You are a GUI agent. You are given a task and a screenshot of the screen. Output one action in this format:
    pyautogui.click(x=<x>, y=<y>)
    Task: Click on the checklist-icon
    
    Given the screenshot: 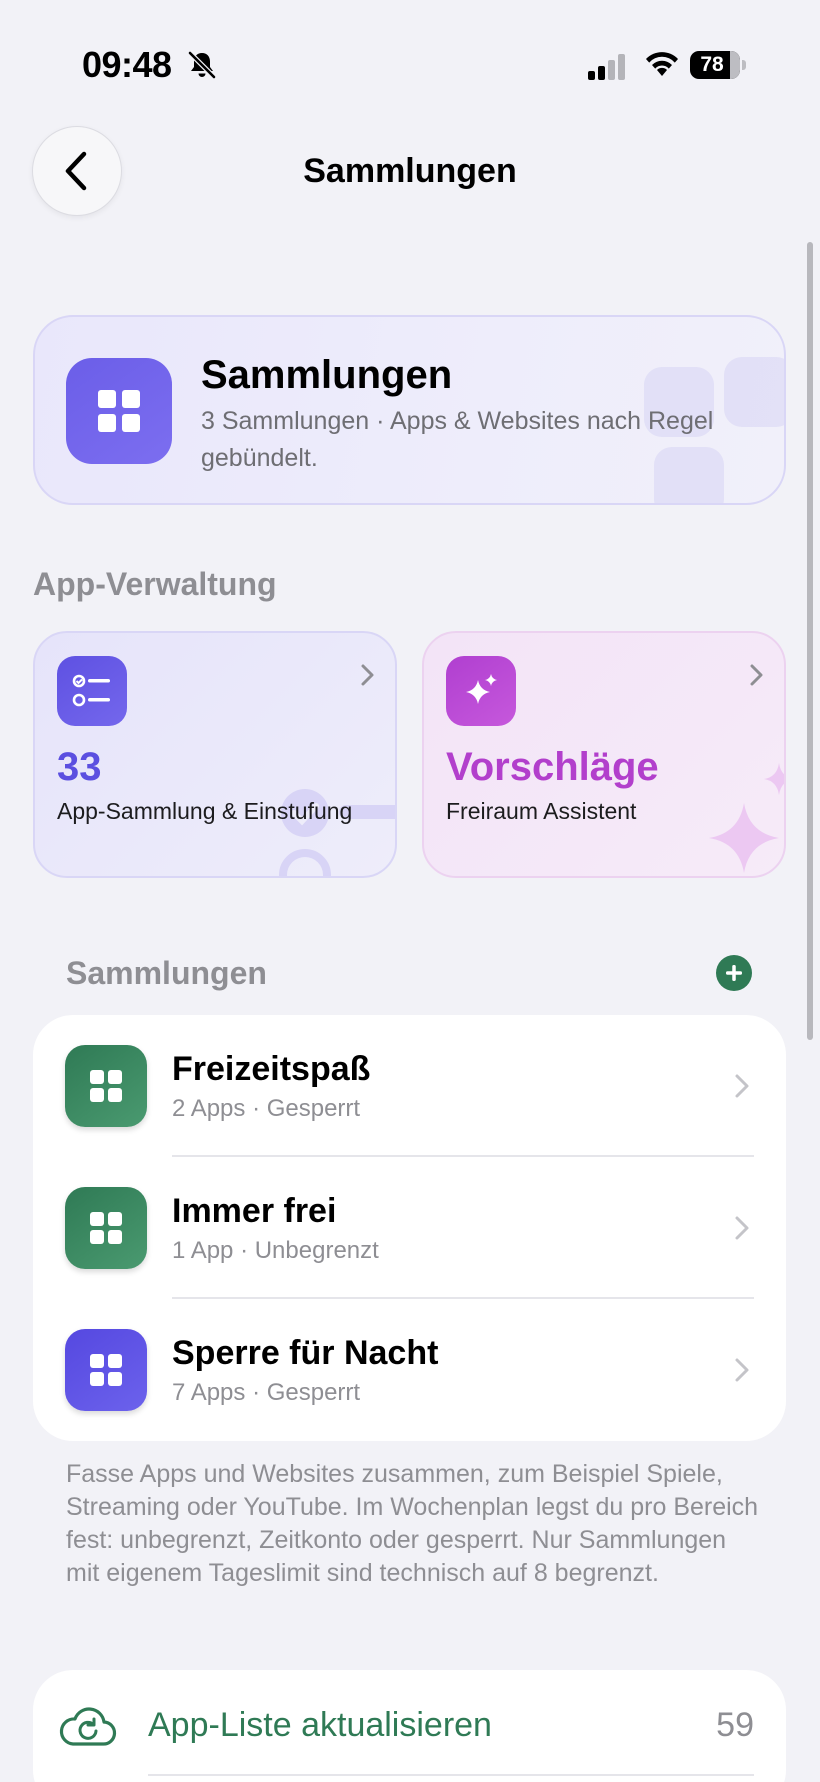 What is the action you would take?
    pyautogui.click(x=92, y=691)
    